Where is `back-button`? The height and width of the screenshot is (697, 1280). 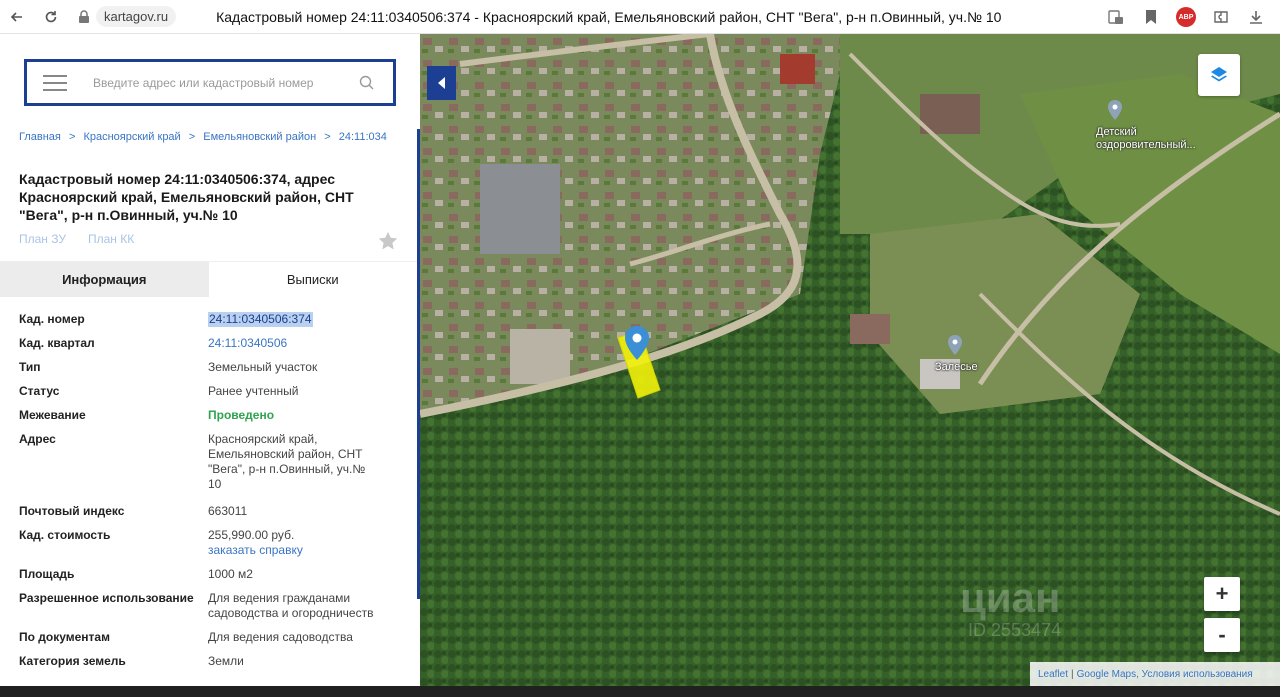 back-button is located at coordinates (17, 17).